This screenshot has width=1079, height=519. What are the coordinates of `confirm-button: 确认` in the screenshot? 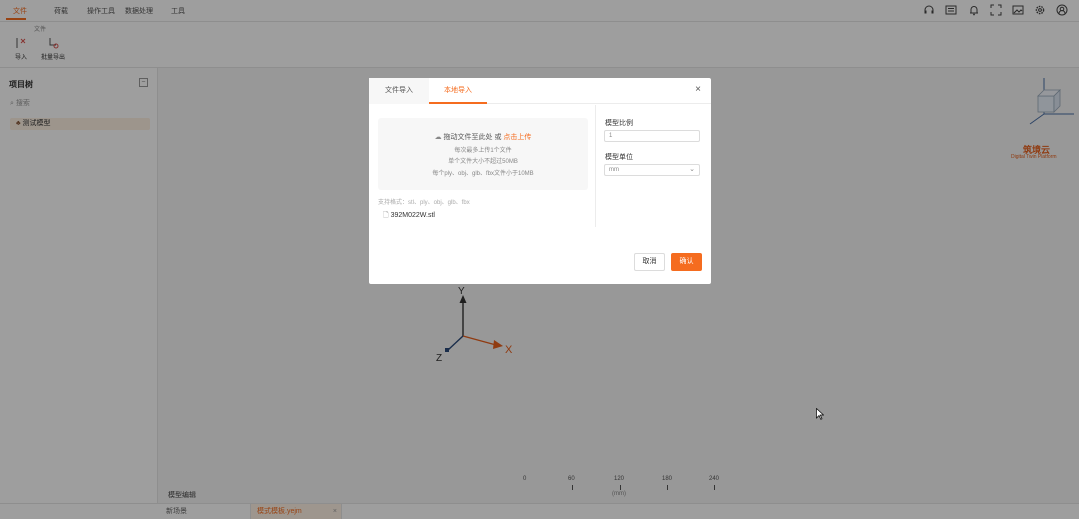 It's located at (686, 262).